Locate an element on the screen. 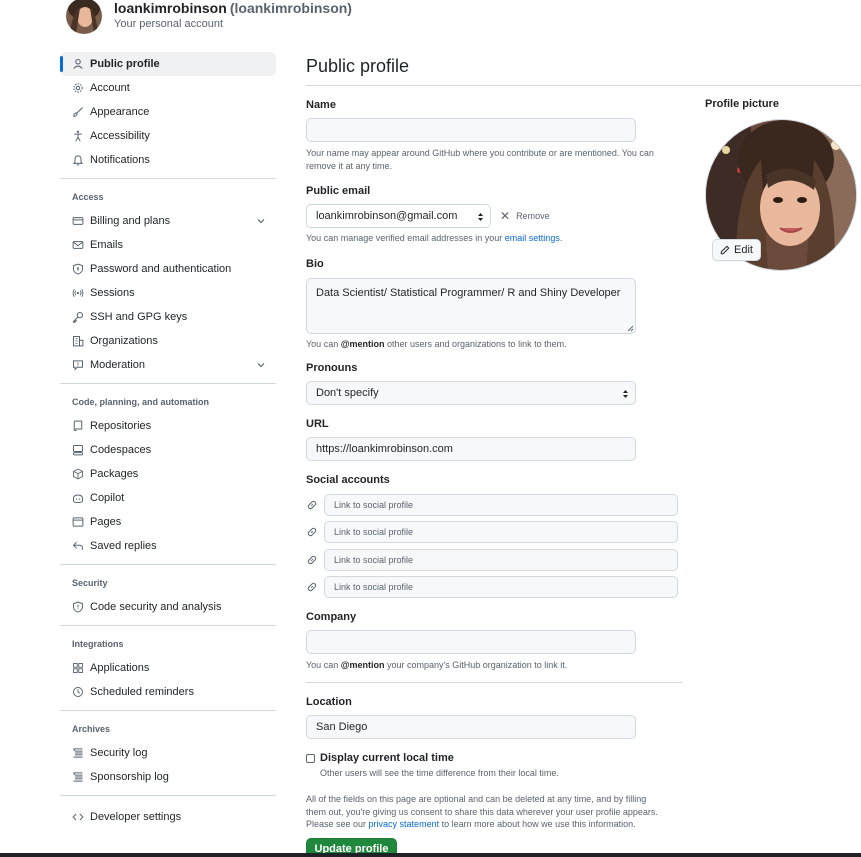 The image size is (861, 857). company-input is located at coordinates (471, 642).